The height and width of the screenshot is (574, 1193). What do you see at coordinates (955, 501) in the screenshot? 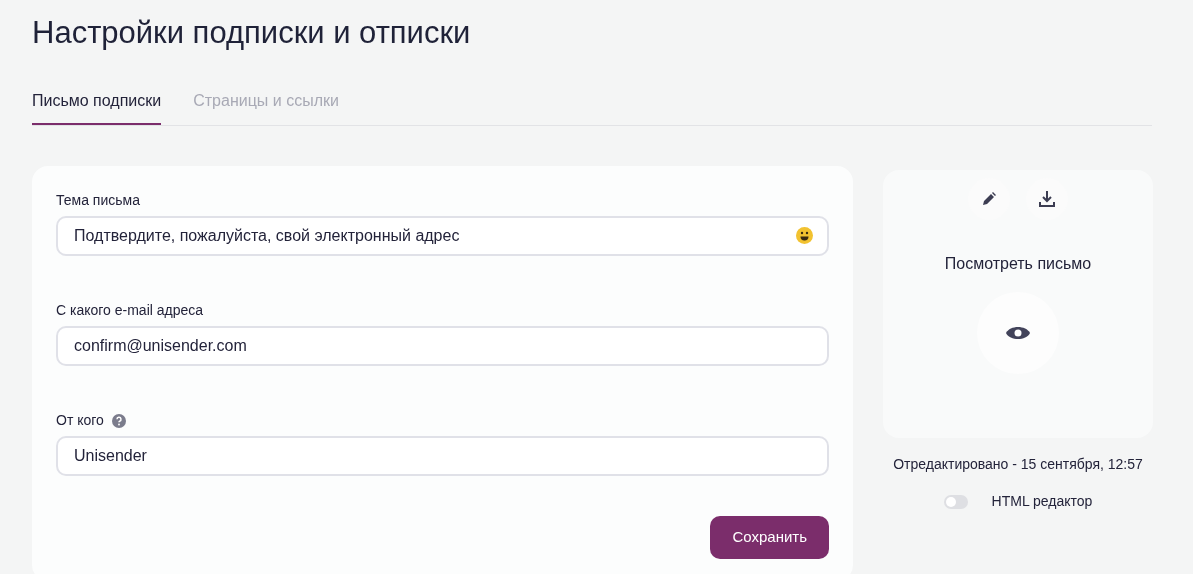
I see `html-editor-toggle` at bounding box center [955, 501].